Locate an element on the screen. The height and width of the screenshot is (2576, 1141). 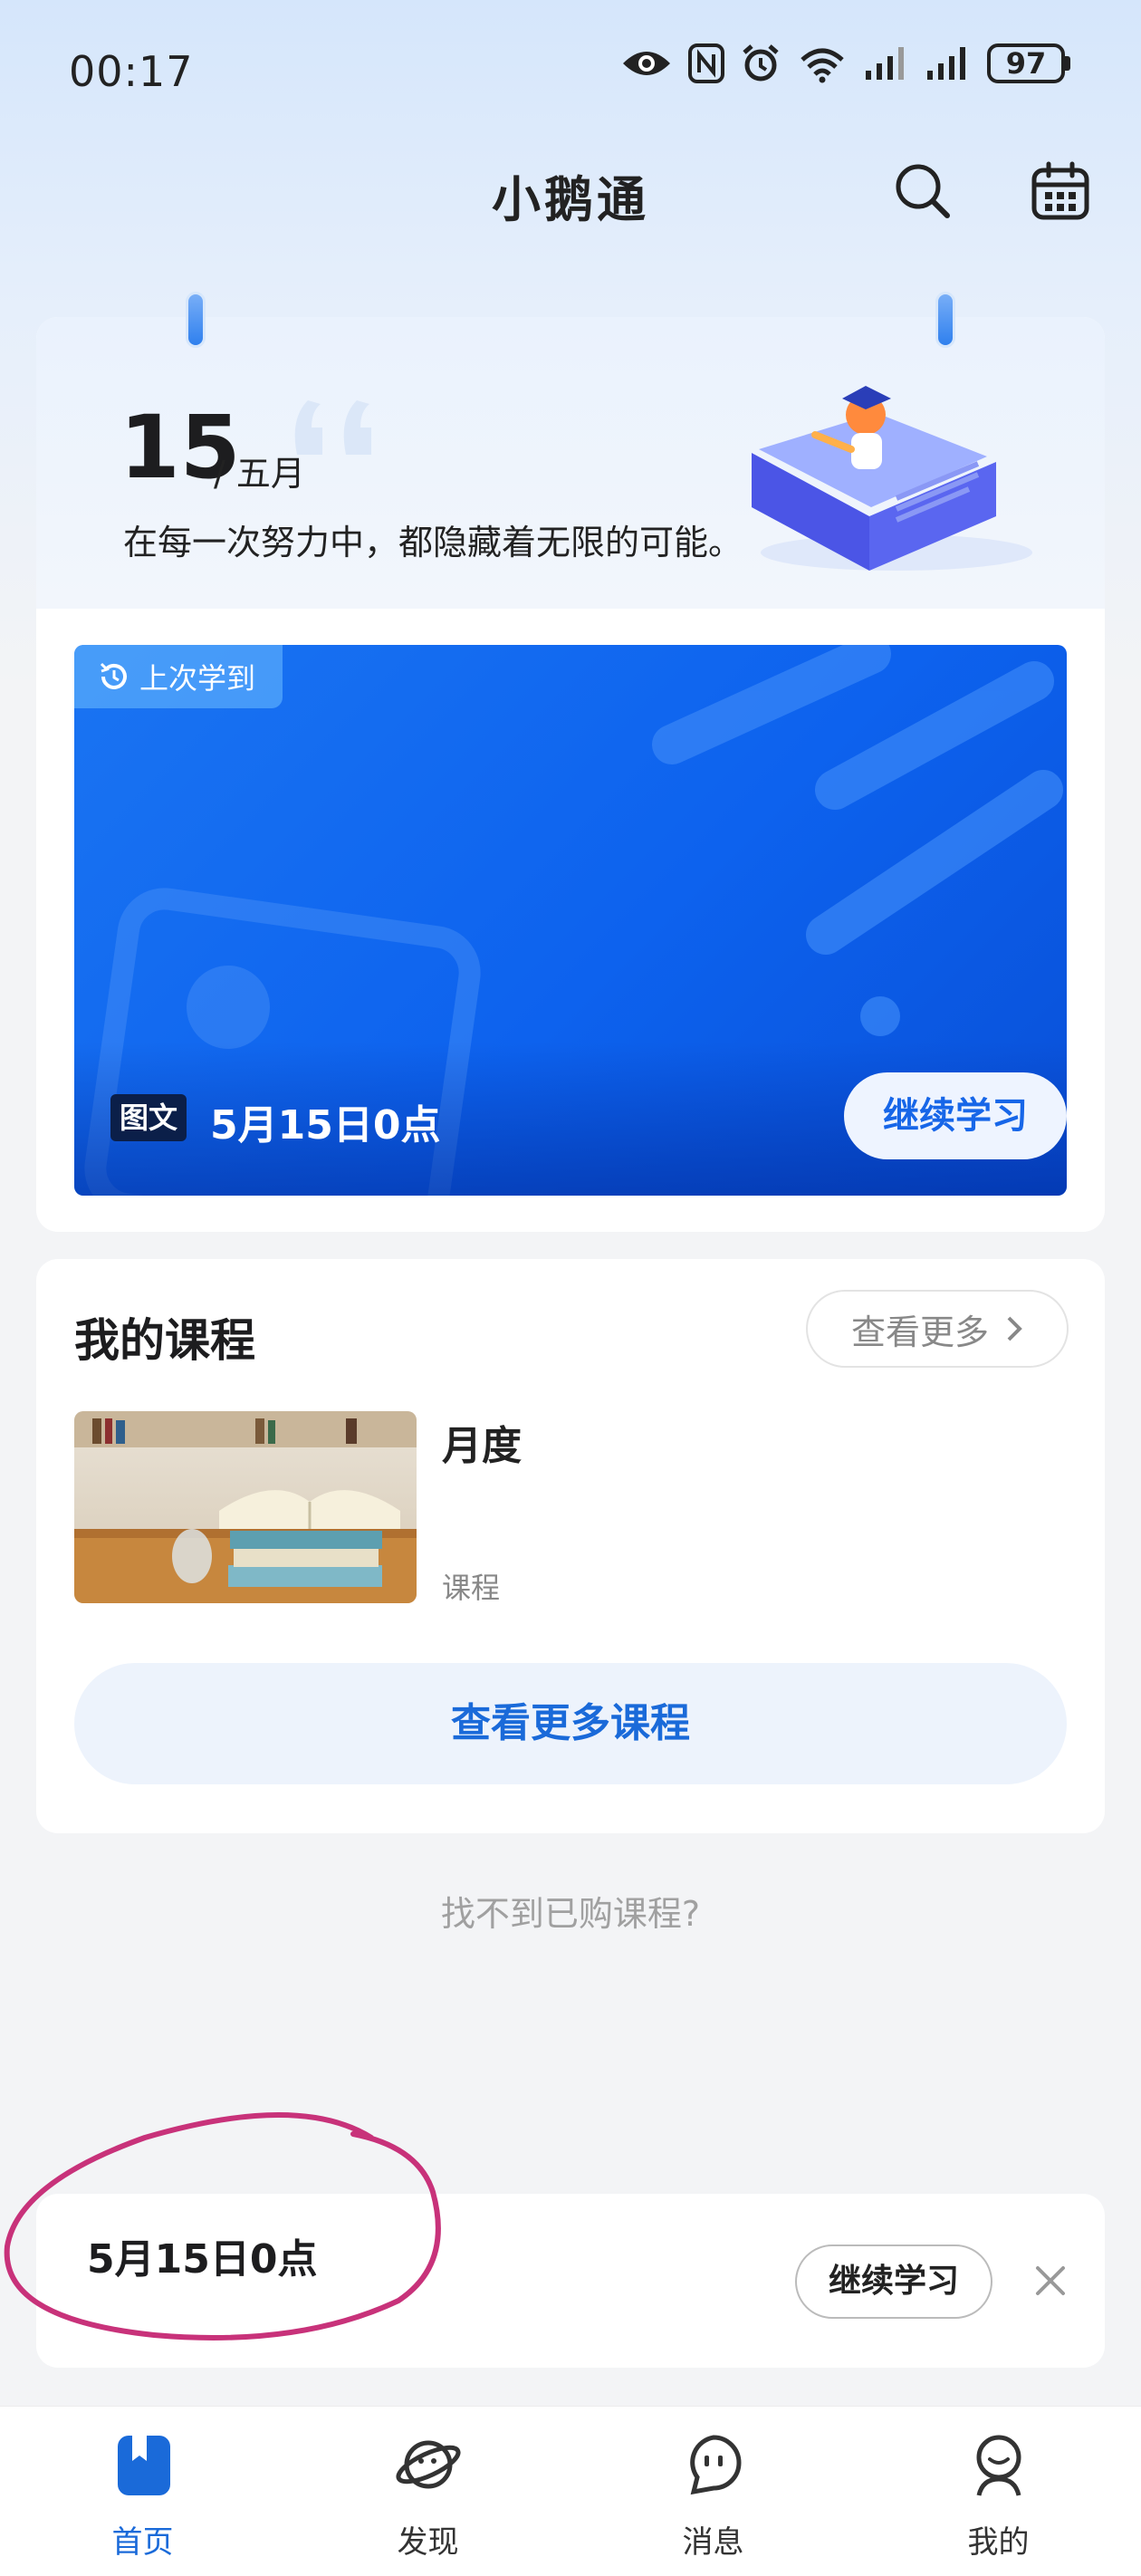
date-header: 15 / 五月 在每一次努力中，都隐藏着无限的可能。 is located at coordinates (570, 463).